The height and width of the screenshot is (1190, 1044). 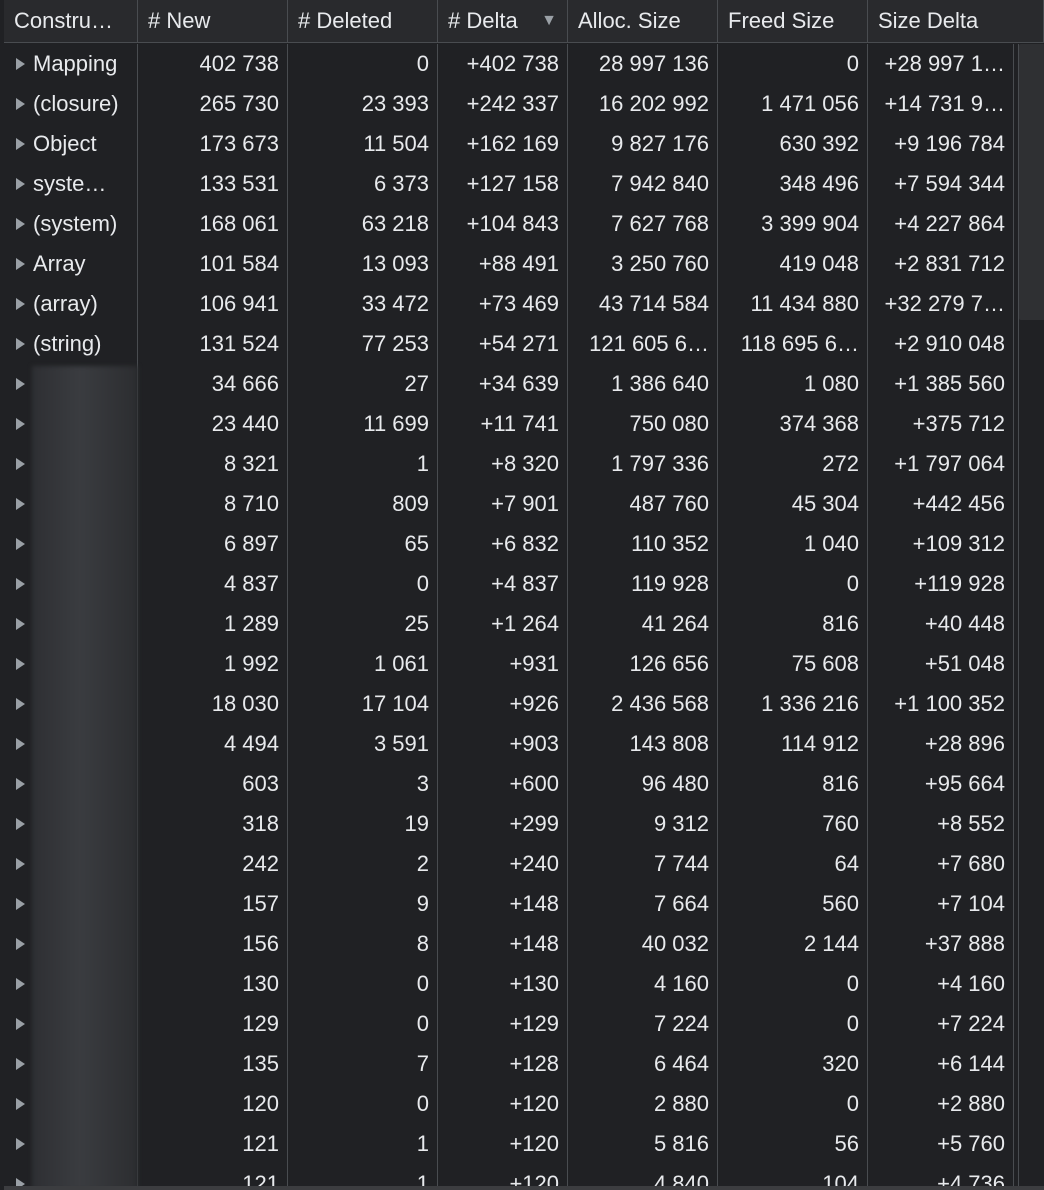 What do you see at coordinates (509, 984) in the screenshot?
I see `table-row: 130 0 +130 4 160 0 +4 160` at bounding box center [509, 984].